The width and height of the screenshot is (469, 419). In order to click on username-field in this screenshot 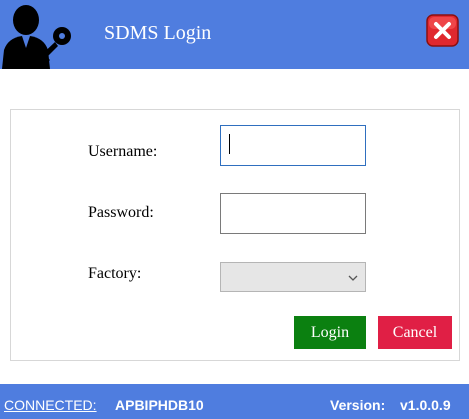, I will do `click(293, 145)`.